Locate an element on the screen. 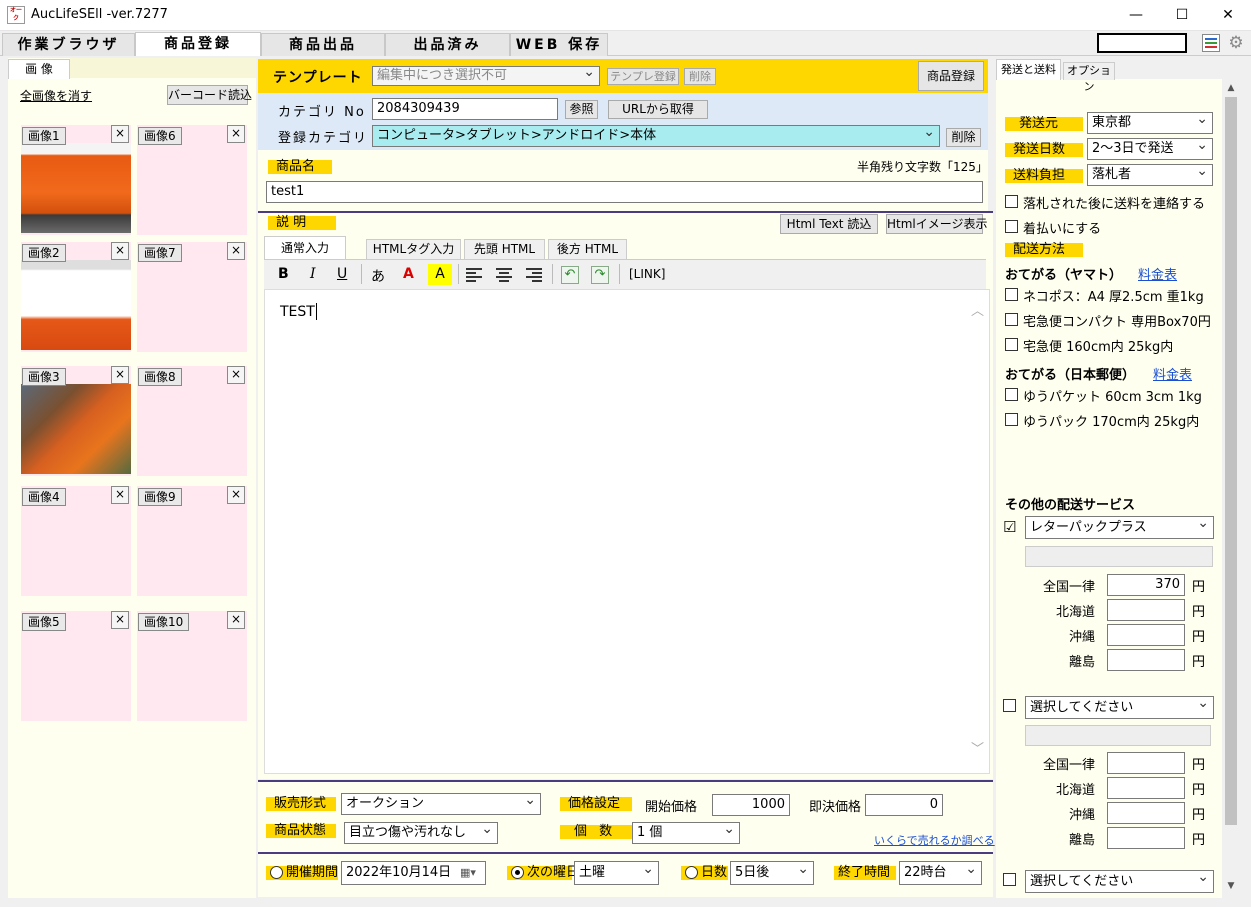  tab-head-html: 先頭 HTML is located at coordinates (504, 249).